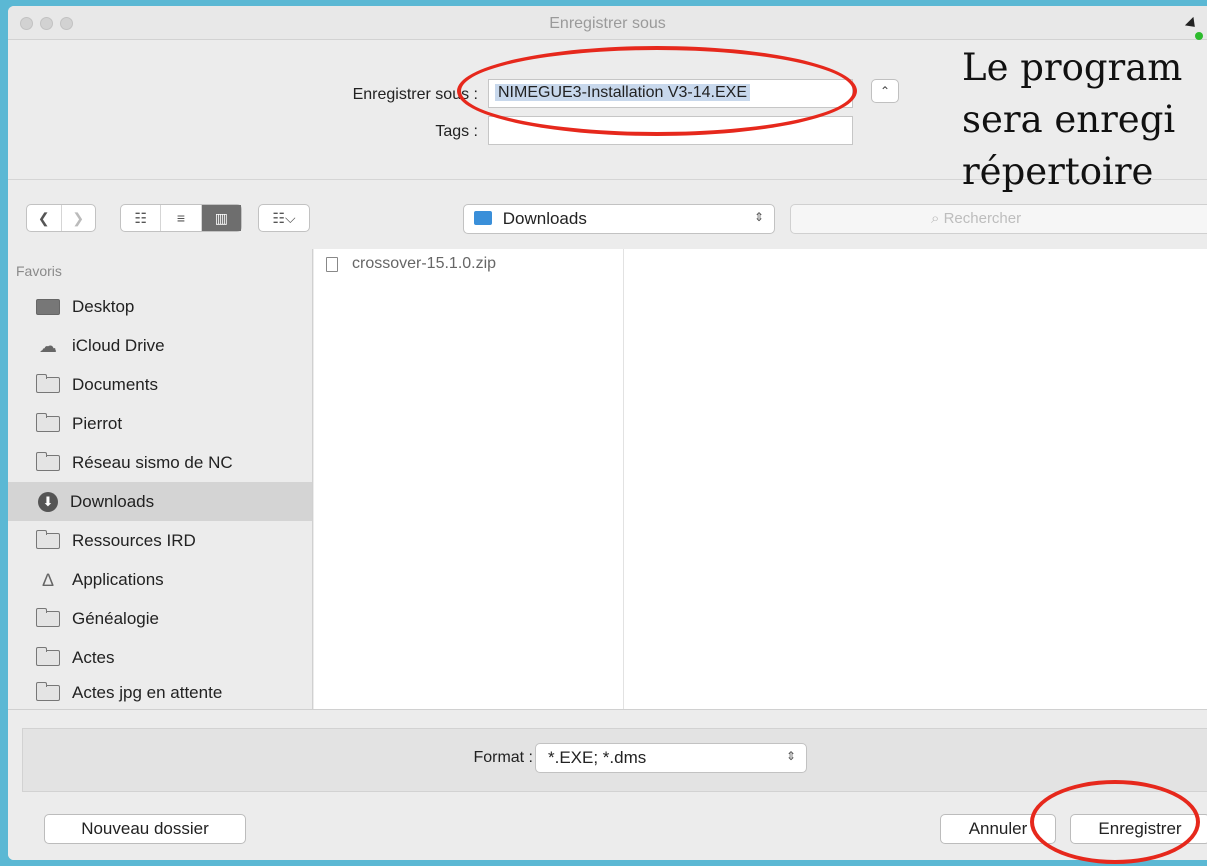  What do you see at coordinates (141, 218) in the screenshot?
I see `icon-view-icon: ☷` at bounding box center [141, 218].